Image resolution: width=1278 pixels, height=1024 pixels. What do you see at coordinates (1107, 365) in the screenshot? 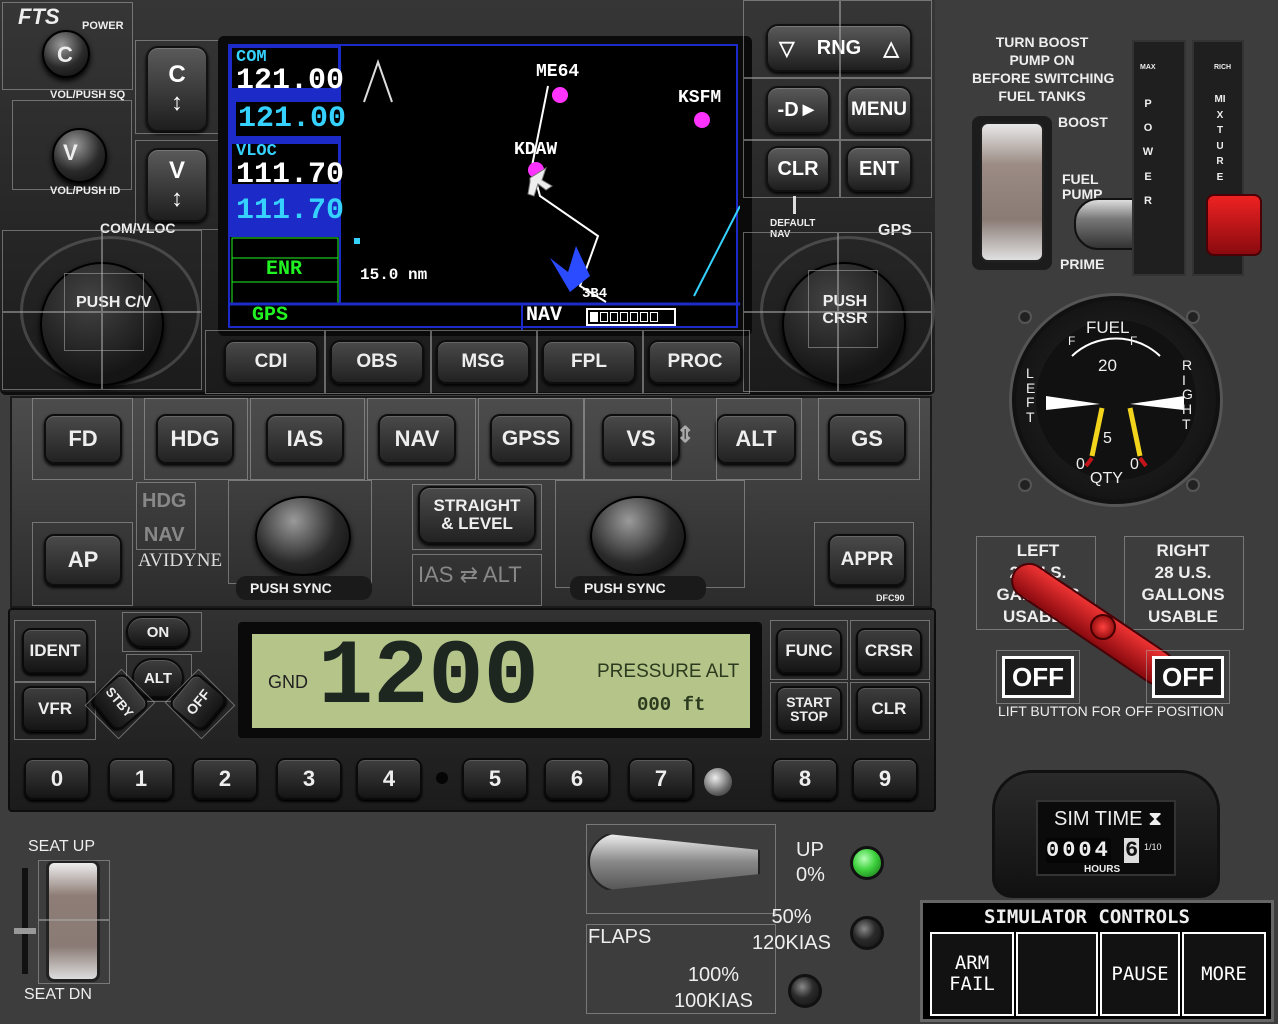
I see `gauge-20: 20` at bounding box center [1107, 365].